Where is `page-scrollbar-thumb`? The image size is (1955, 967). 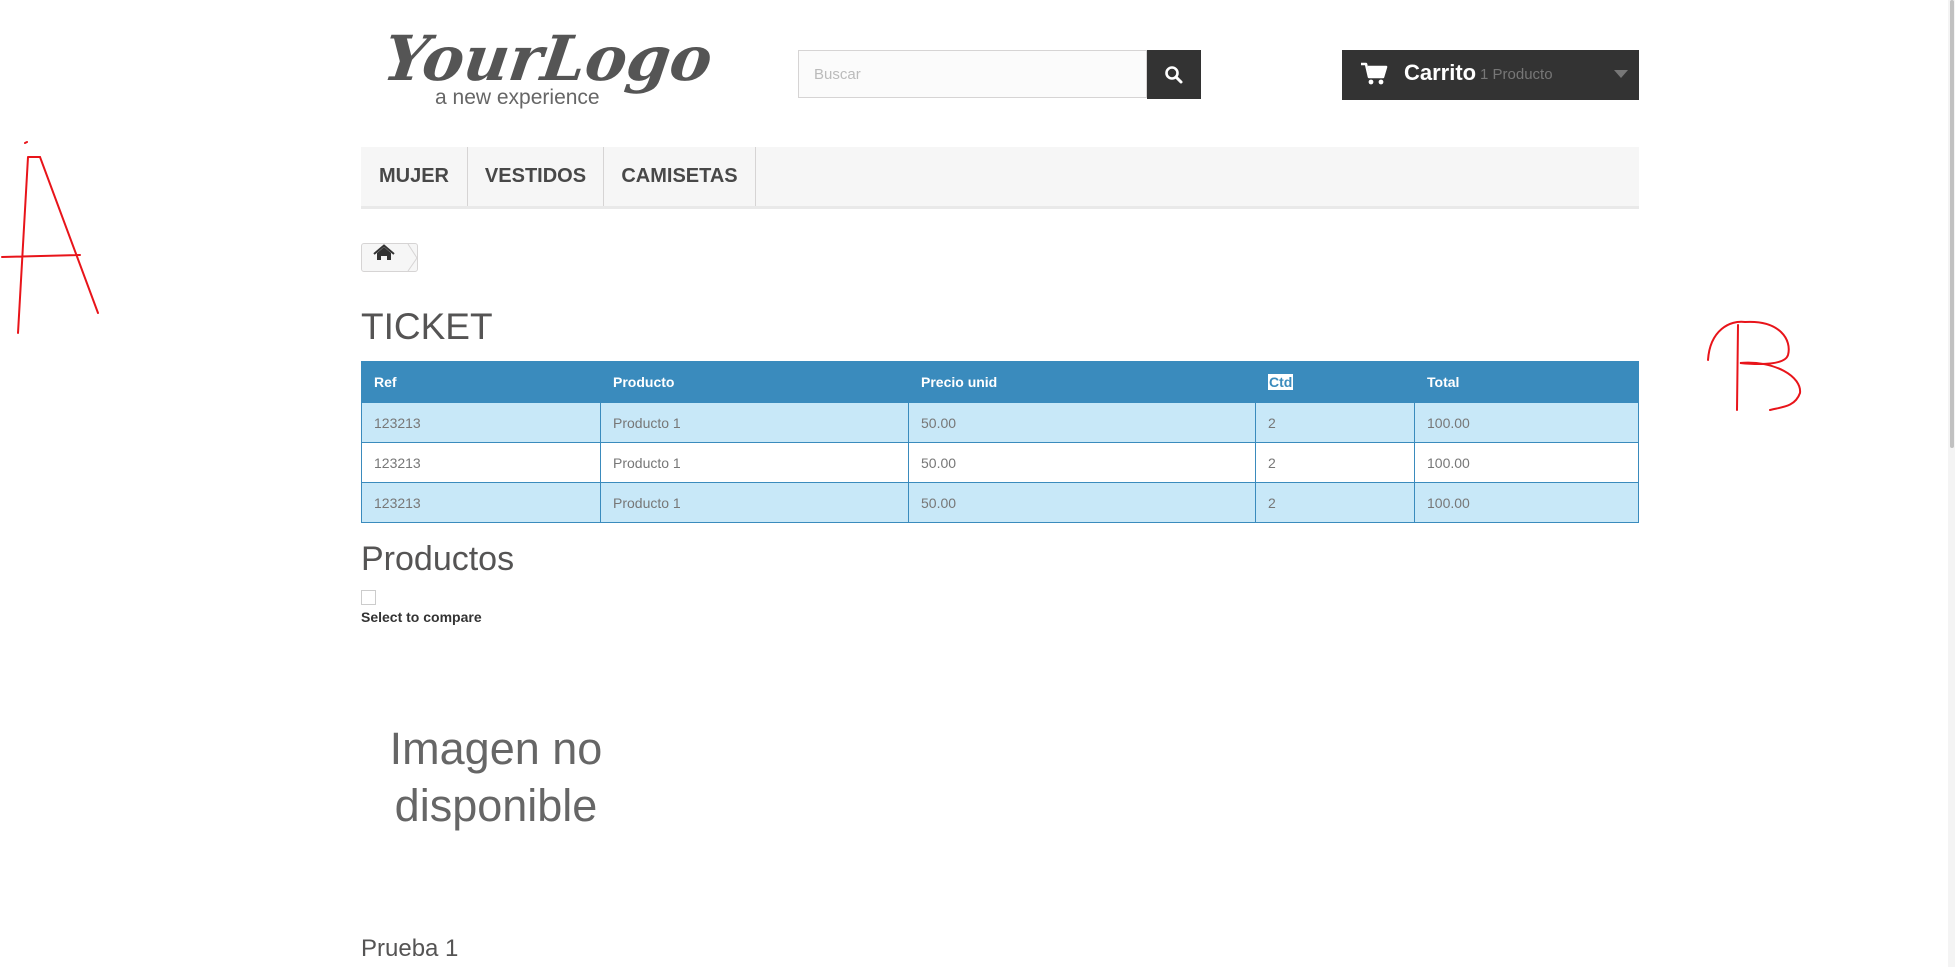
page-scrollbar-thumb is located at coordinates (1952, 224).